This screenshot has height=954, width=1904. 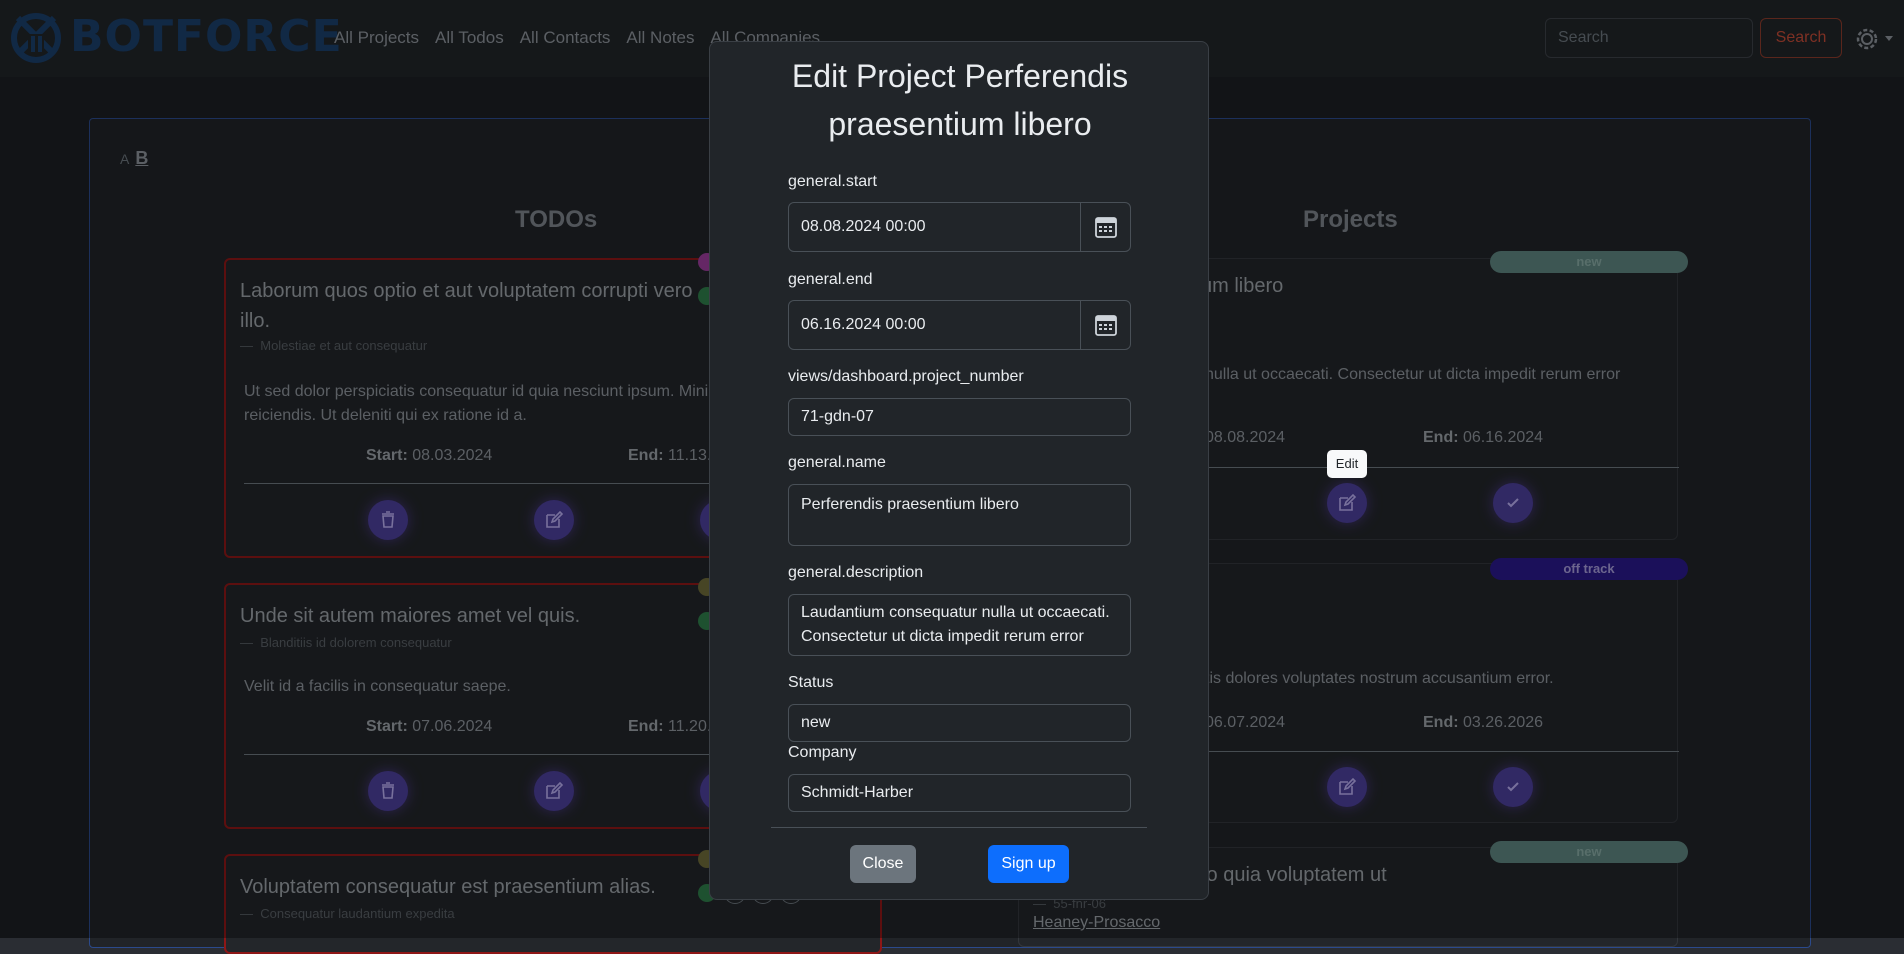 What do you see at coordinates (822, 752) in the screenshot?
I see `company-label: Company` at bounding box center [822, 752].